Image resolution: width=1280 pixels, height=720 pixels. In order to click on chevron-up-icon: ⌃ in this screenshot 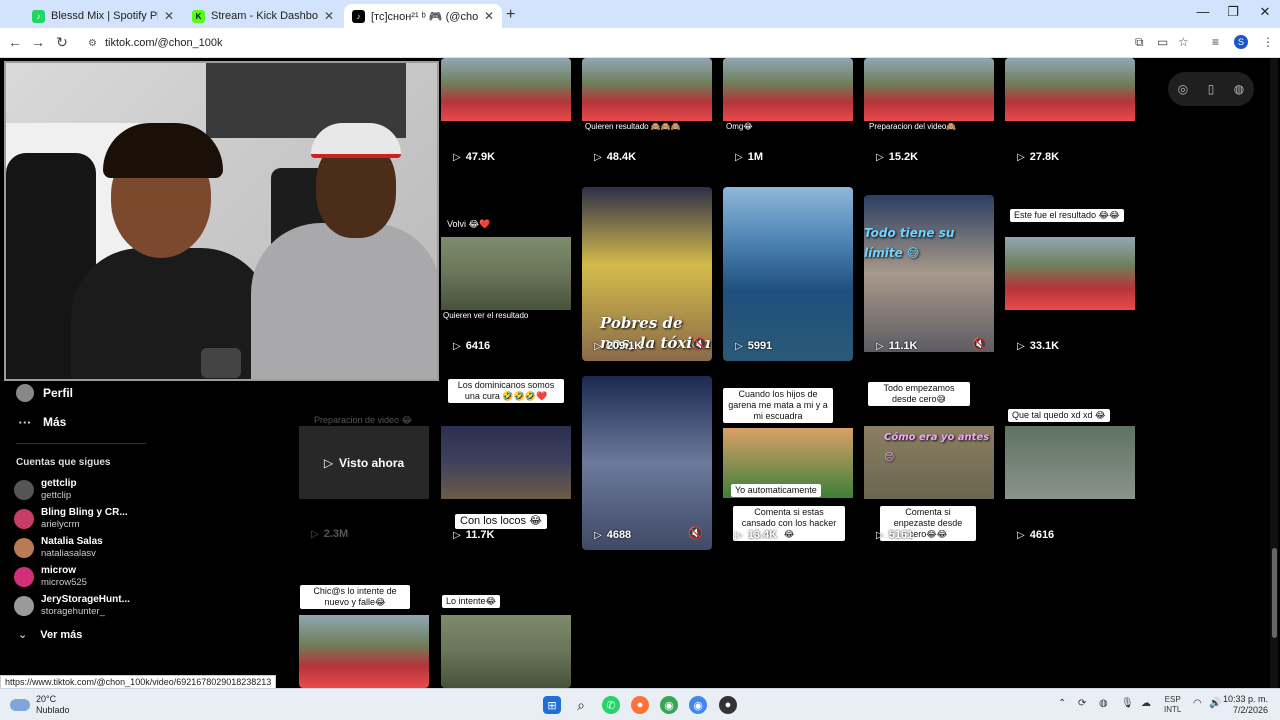, I will do `click(1062, 703)`.